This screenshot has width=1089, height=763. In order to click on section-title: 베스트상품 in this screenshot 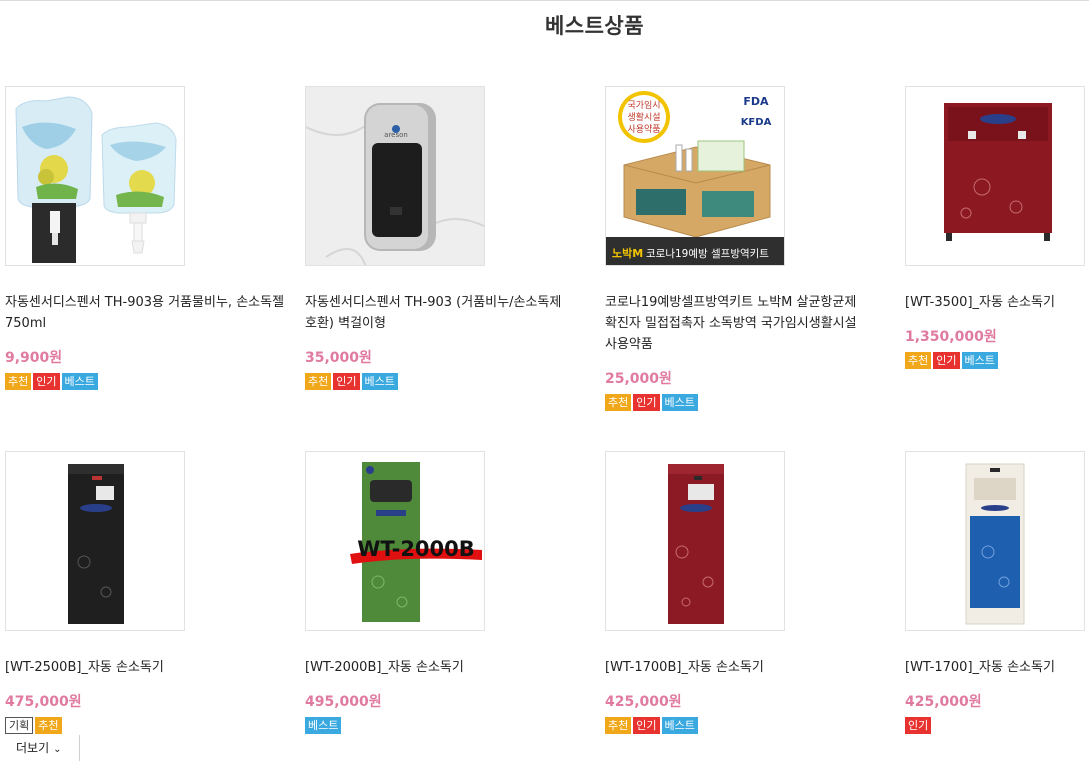, I will do `click(594, 26)`.